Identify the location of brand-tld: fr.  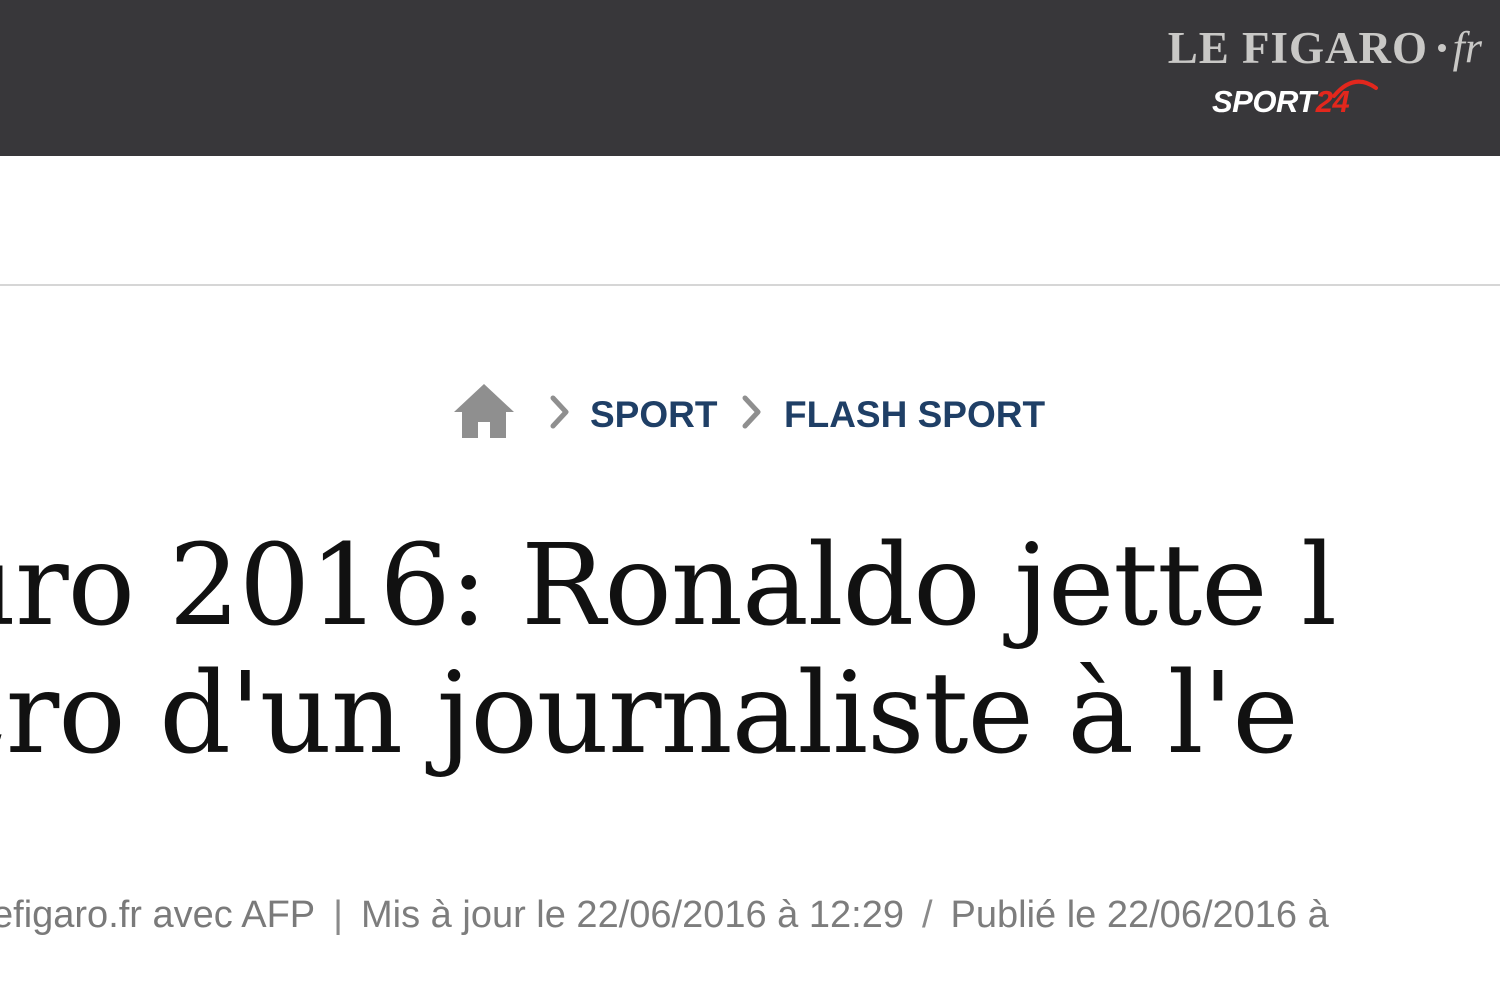
(1467, 47).